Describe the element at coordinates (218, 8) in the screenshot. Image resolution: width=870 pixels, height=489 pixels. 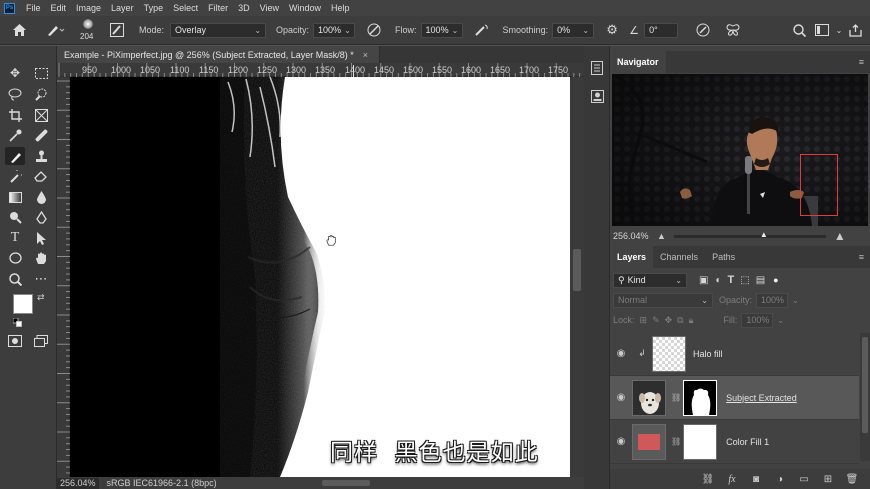
I see `menu-filter: Filter` at that location.